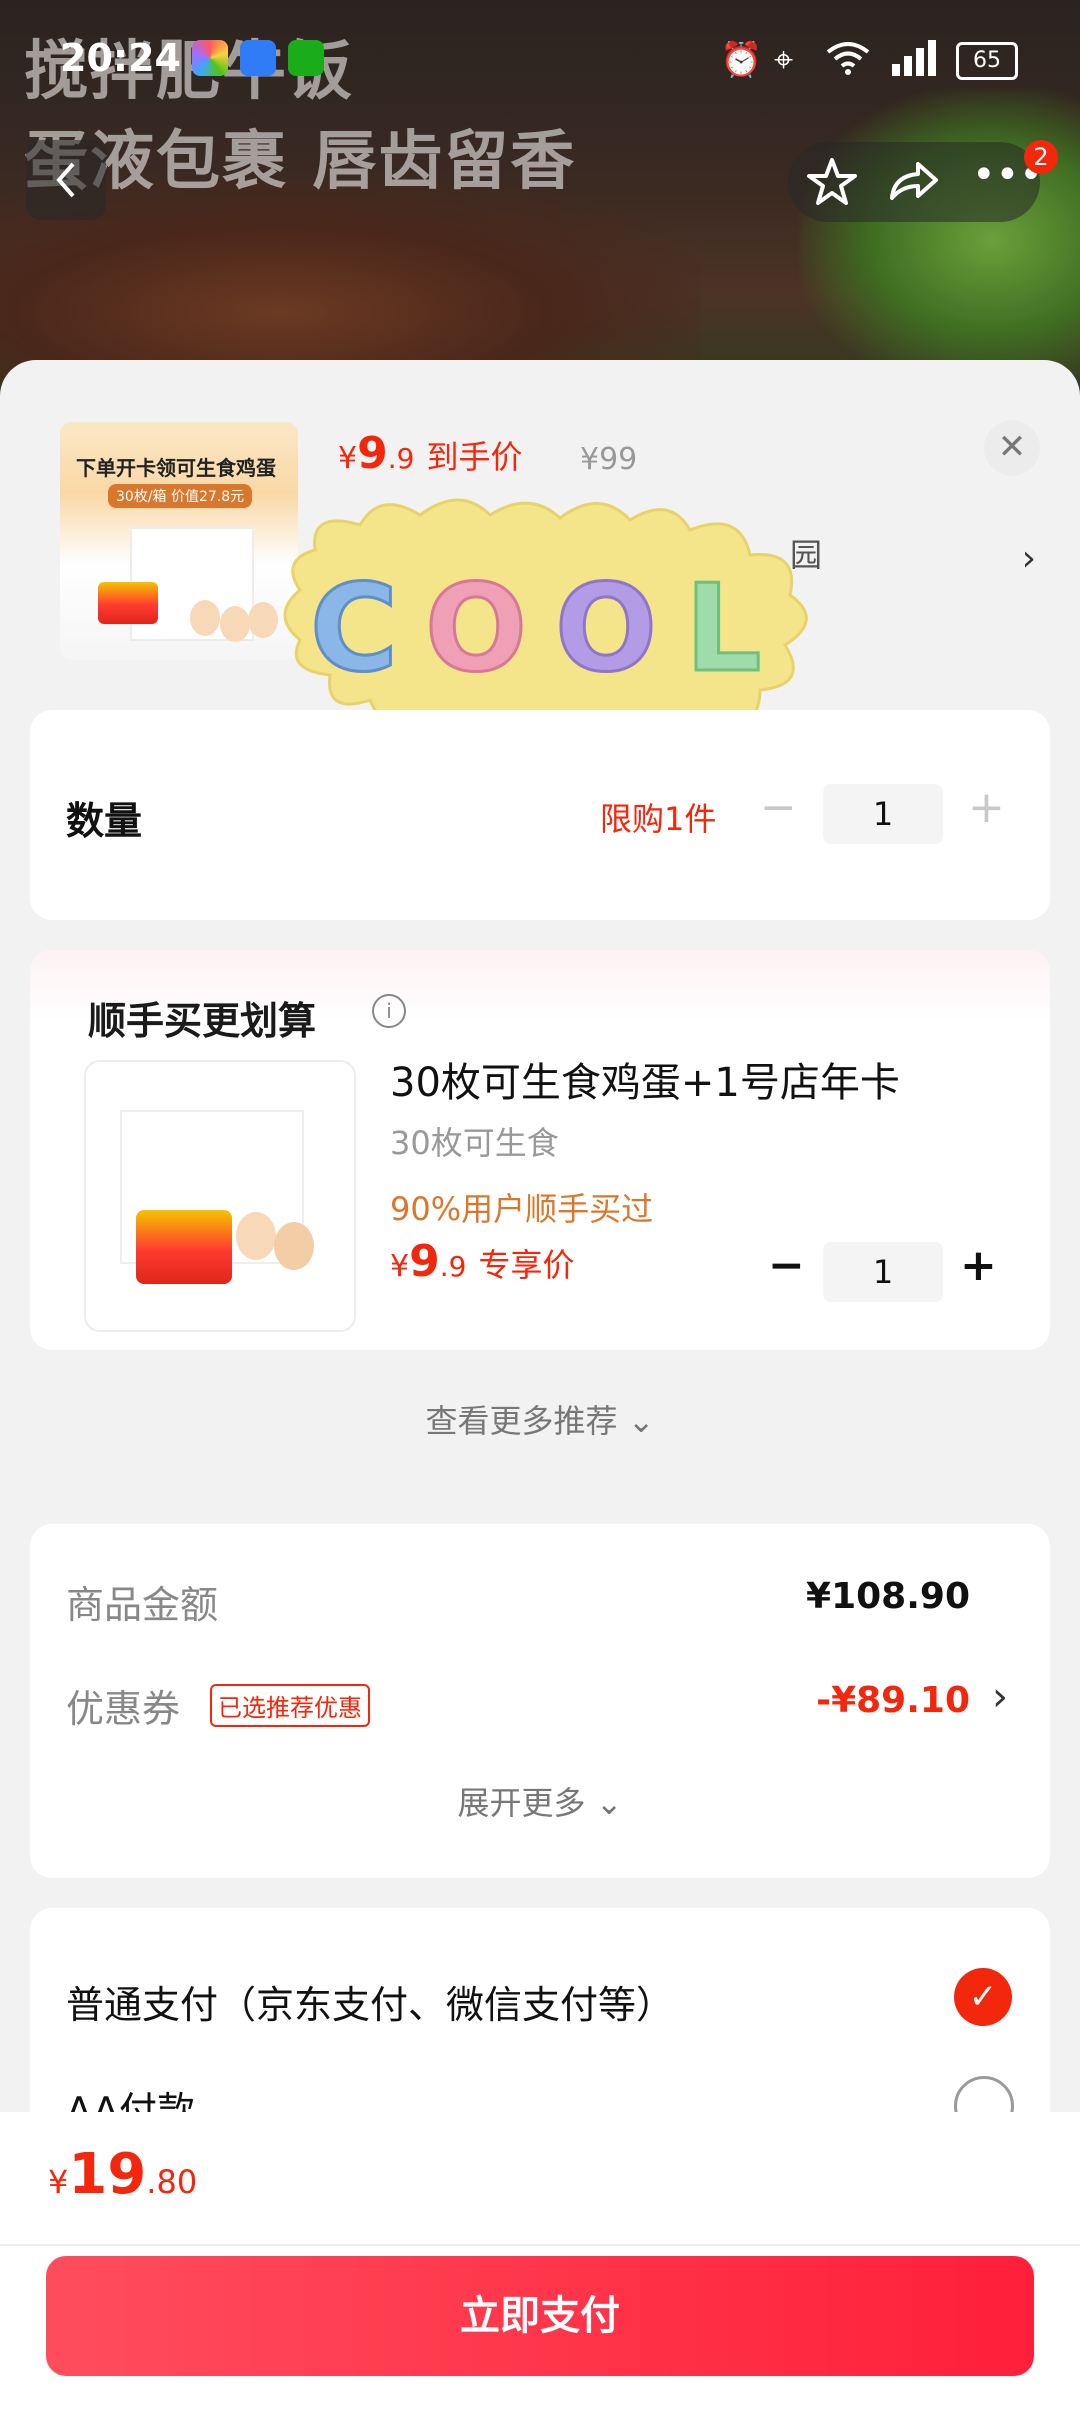  Describe the element at coordinates (522, 1209) in the screenshot. I see `recommend-item-note: 90%用户顺手买过` at that location.